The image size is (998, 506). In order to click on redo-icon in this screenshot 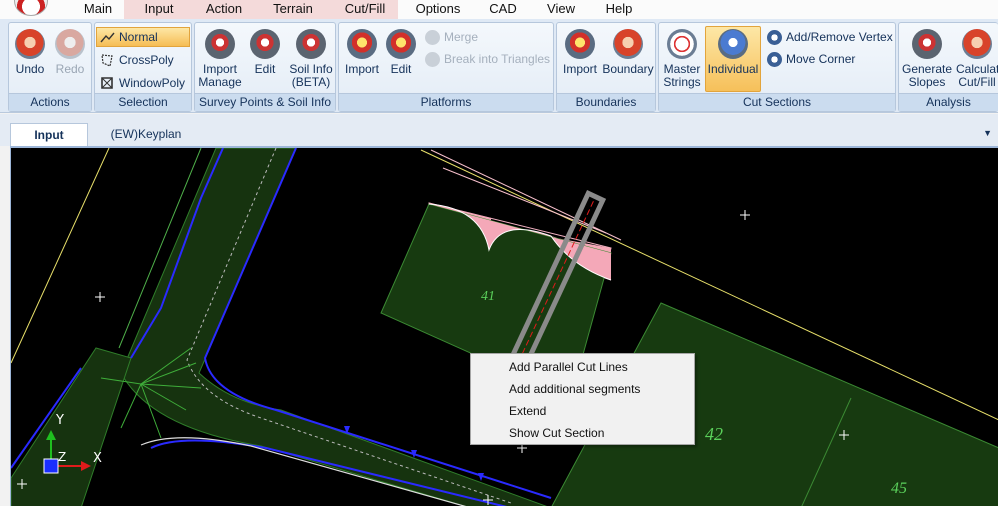, I will do `click(70, 44)`.